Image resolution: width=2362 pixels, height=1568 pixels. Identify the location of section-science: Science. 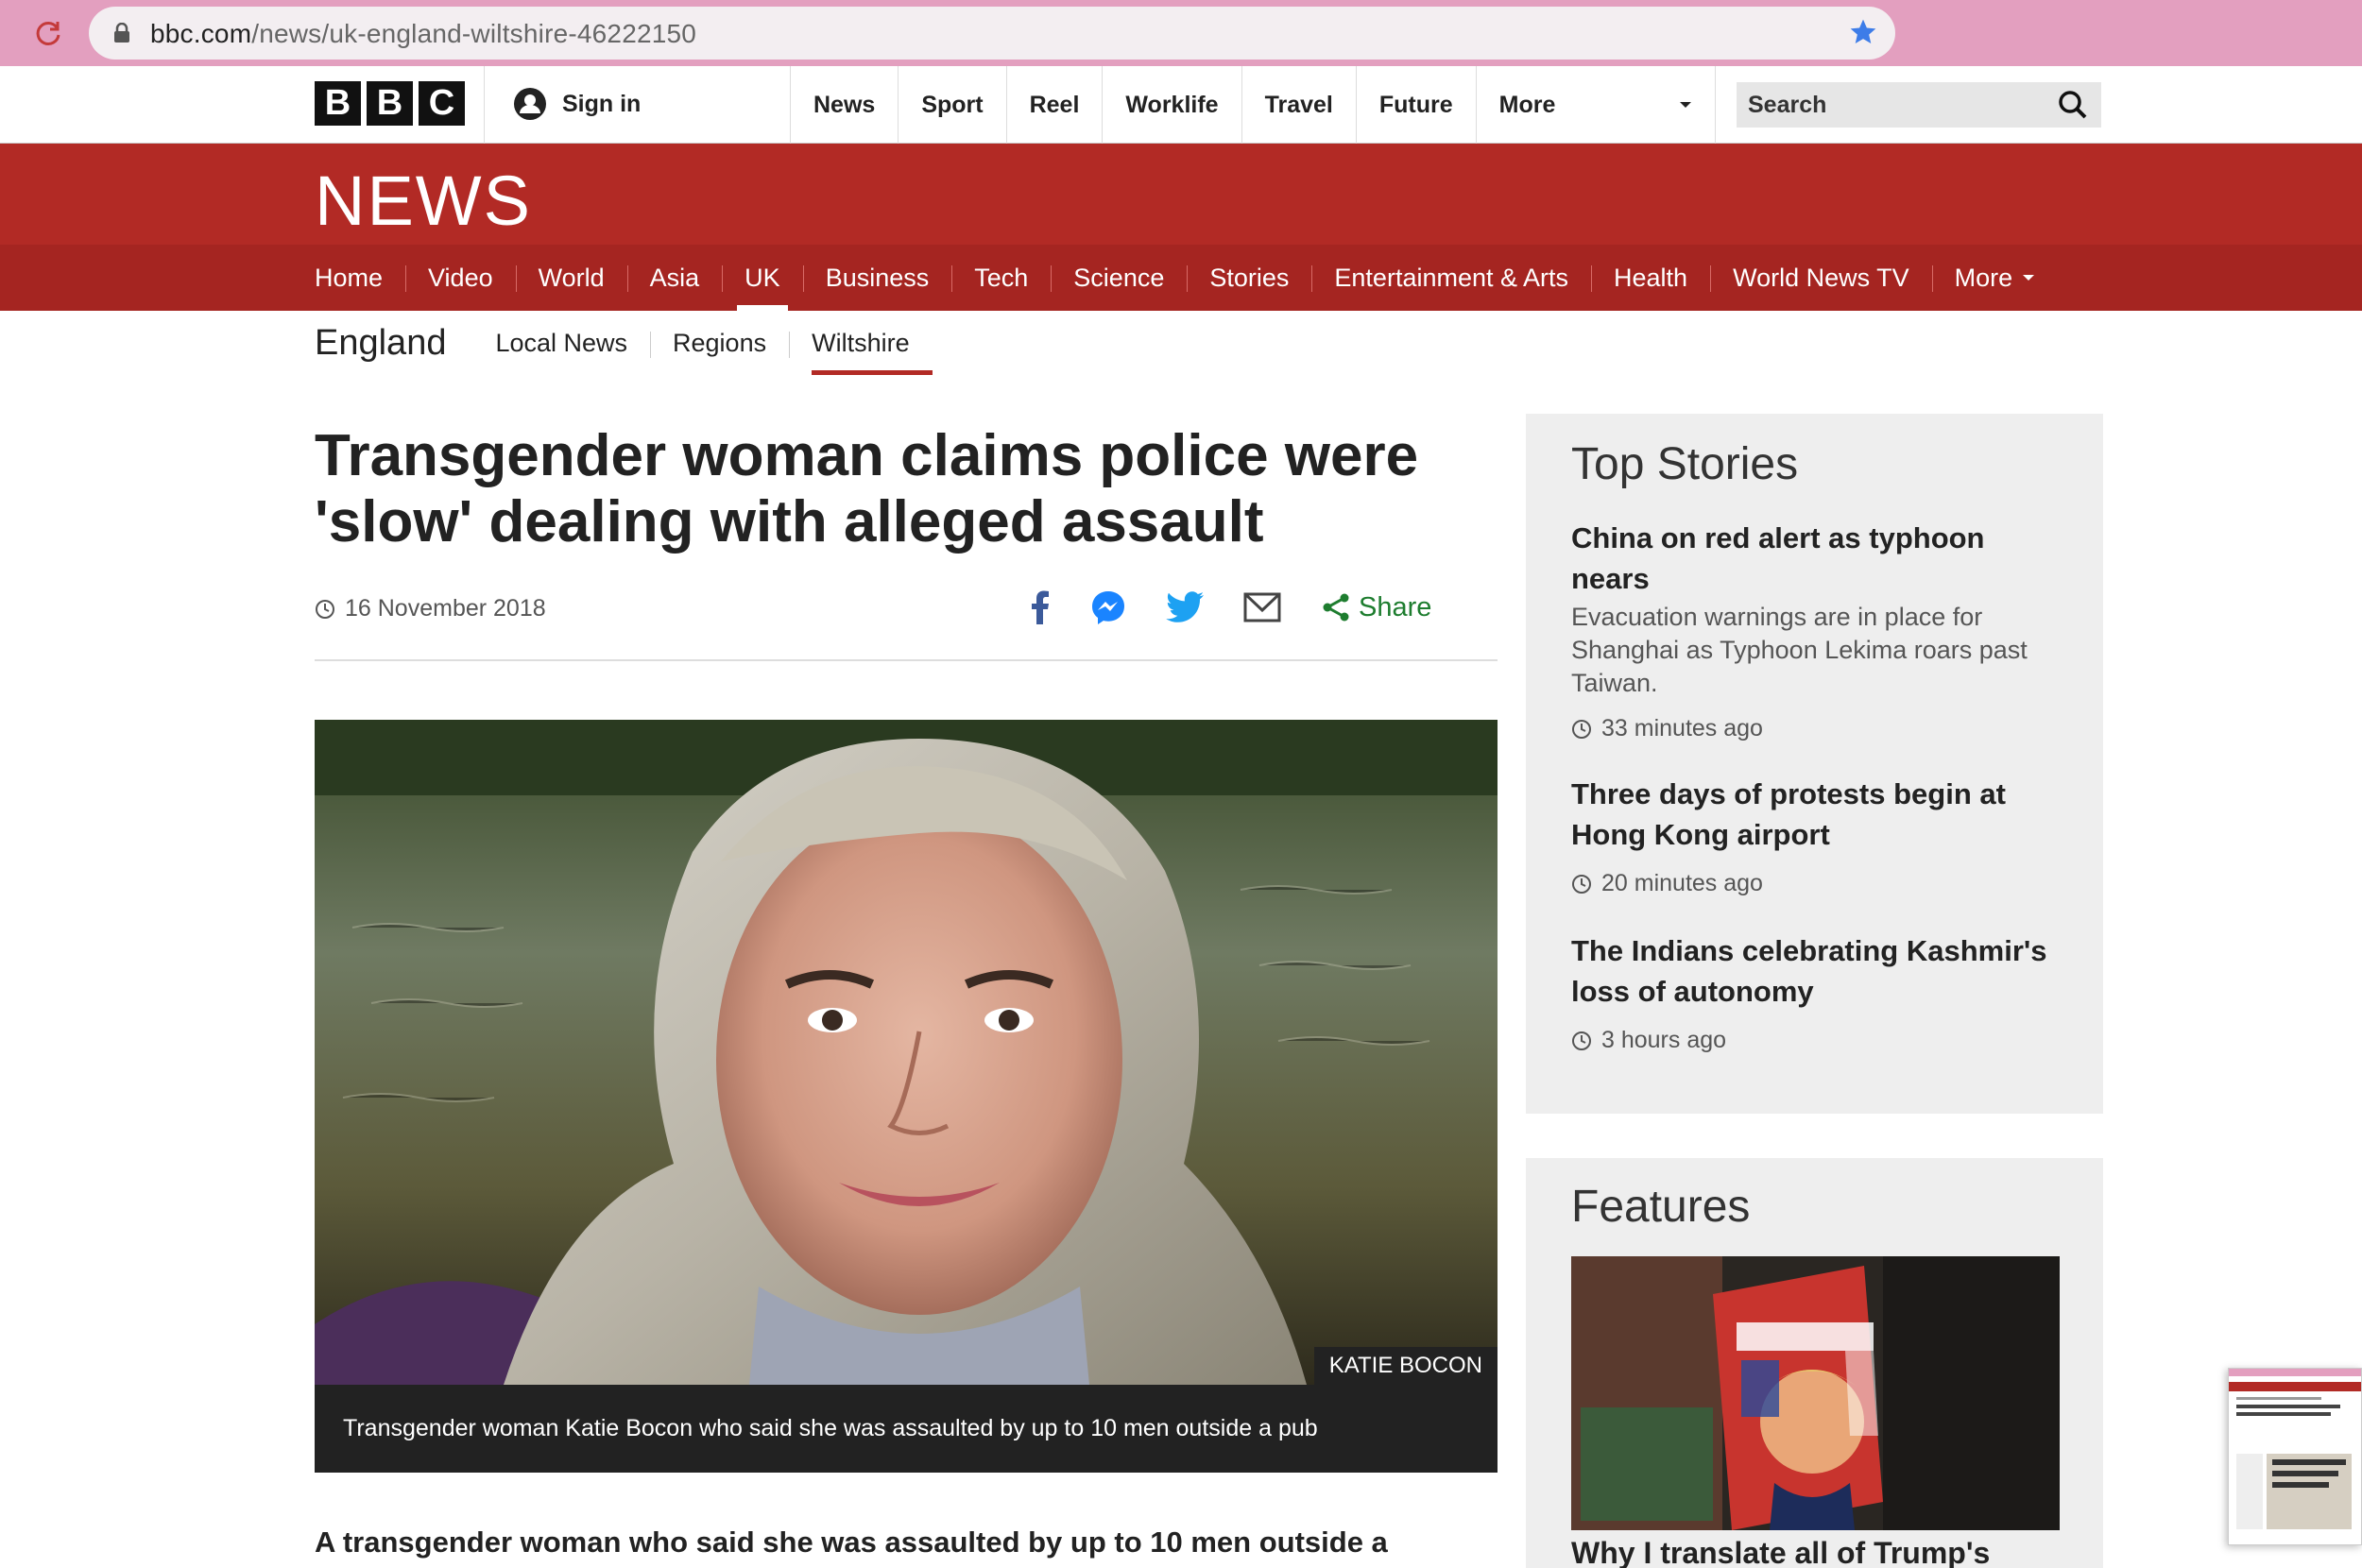
(1119, 278).